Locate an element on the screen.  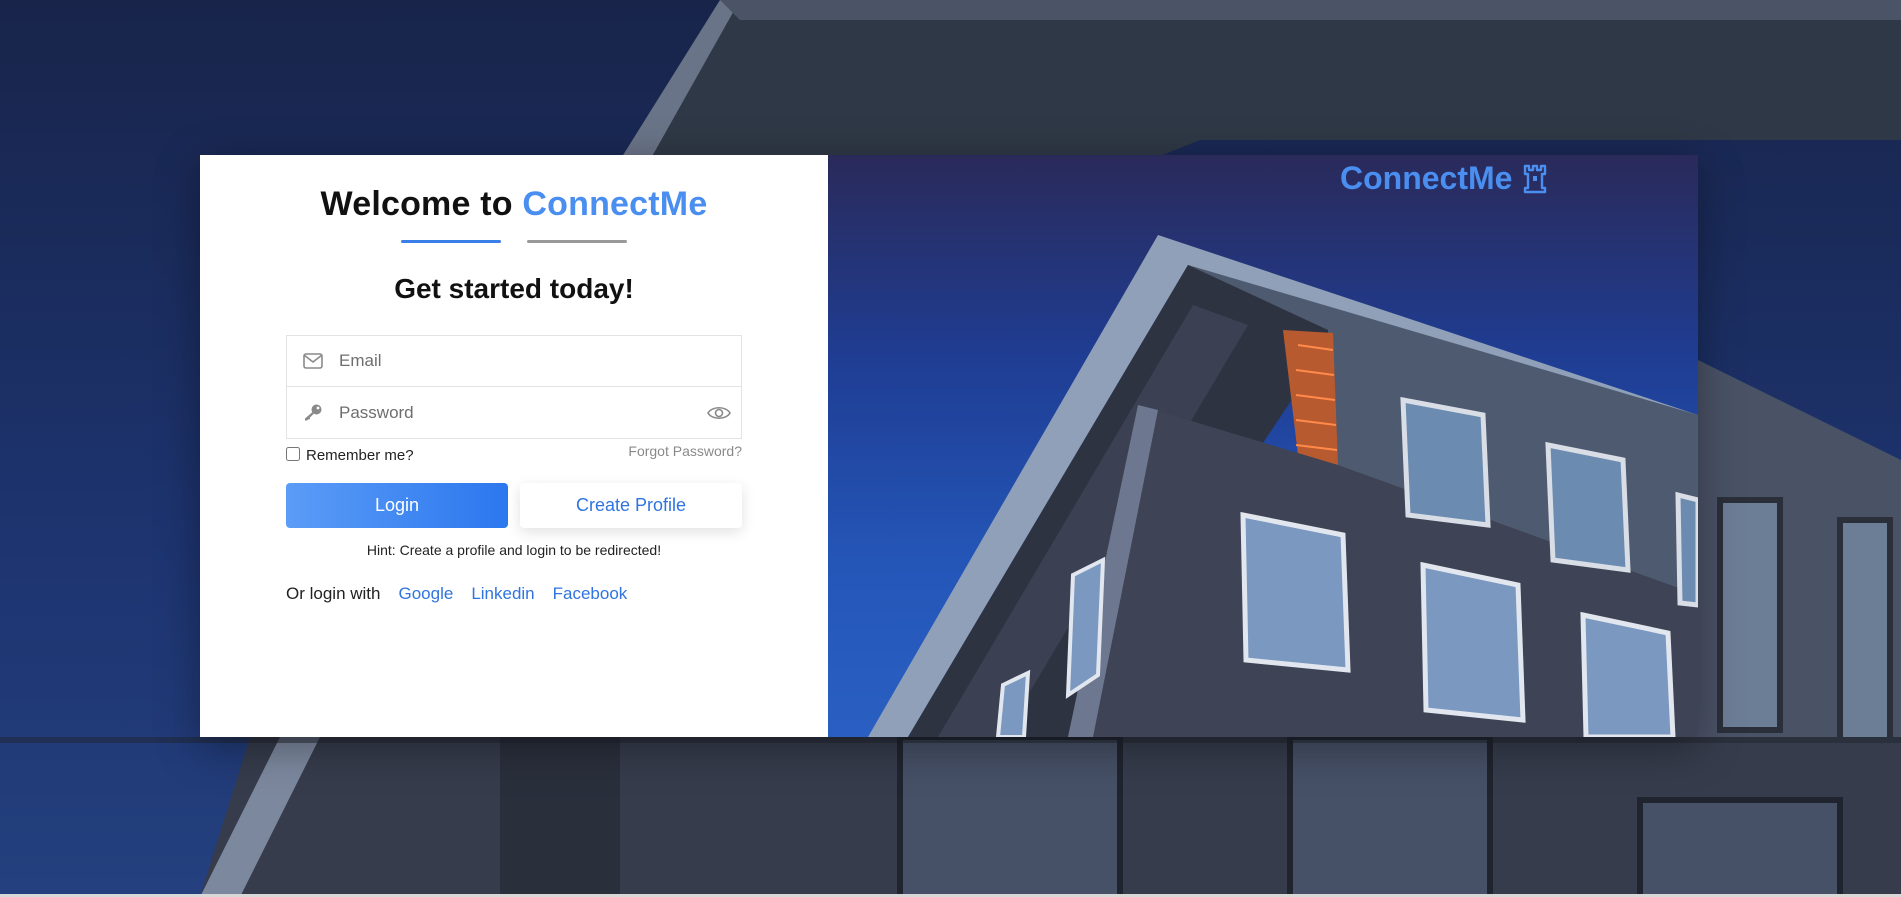
forgot-password-link: Forgot Password? is located at coordinates (685, 451).